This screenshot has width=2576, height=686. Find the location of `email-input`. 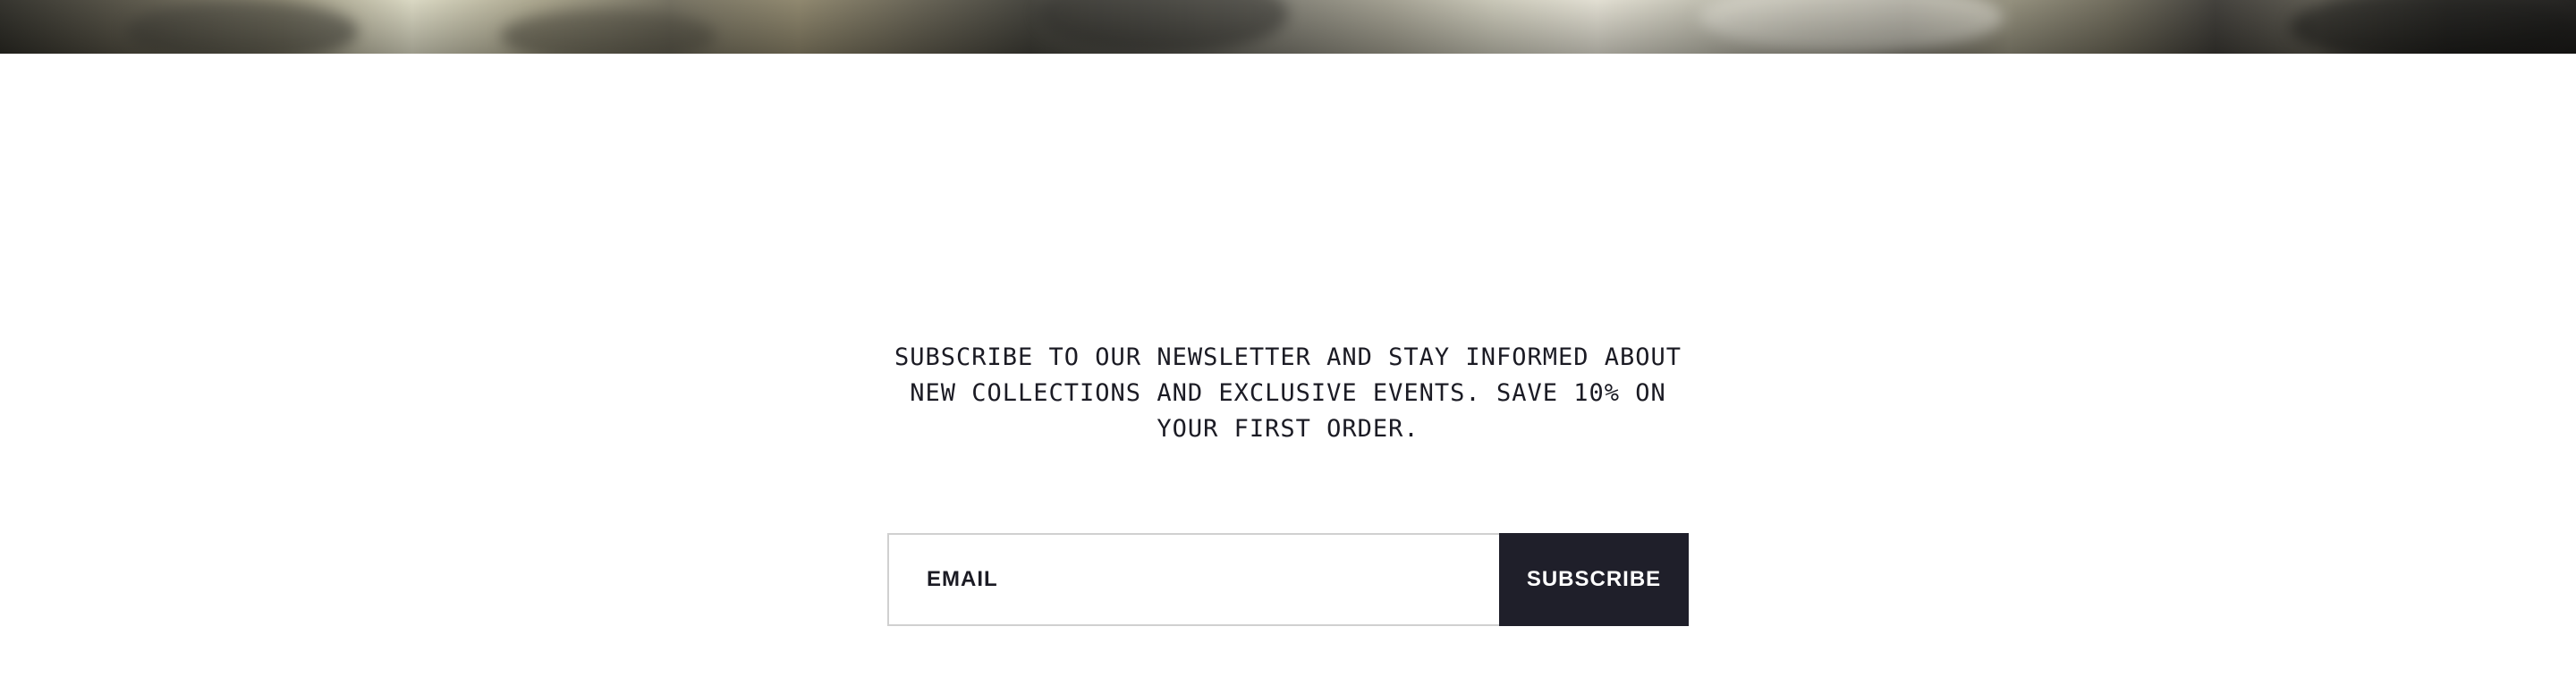

email-input is located at coordinates (1193, 579).